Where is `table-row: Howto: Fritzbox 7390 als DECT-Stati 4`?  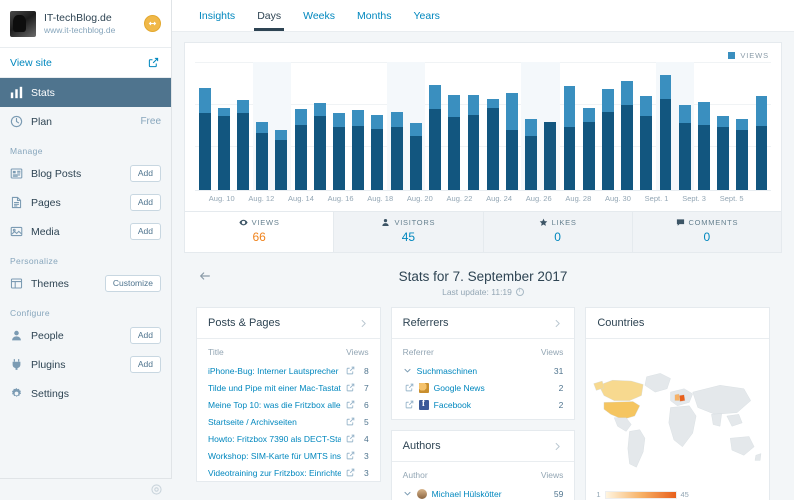 table-row: Howto: Fritzbox 7390 als DECT-Stati 4 is located at coordinates (288, 438).